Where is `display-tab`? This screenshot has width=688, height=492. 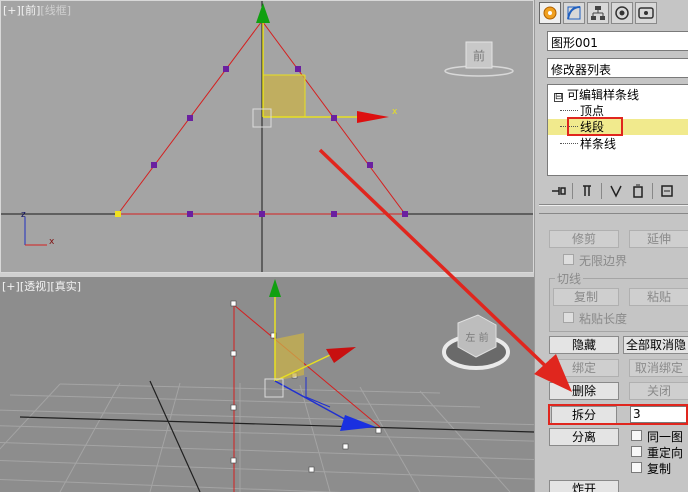 display-tab is located at coordinates (646, 13).